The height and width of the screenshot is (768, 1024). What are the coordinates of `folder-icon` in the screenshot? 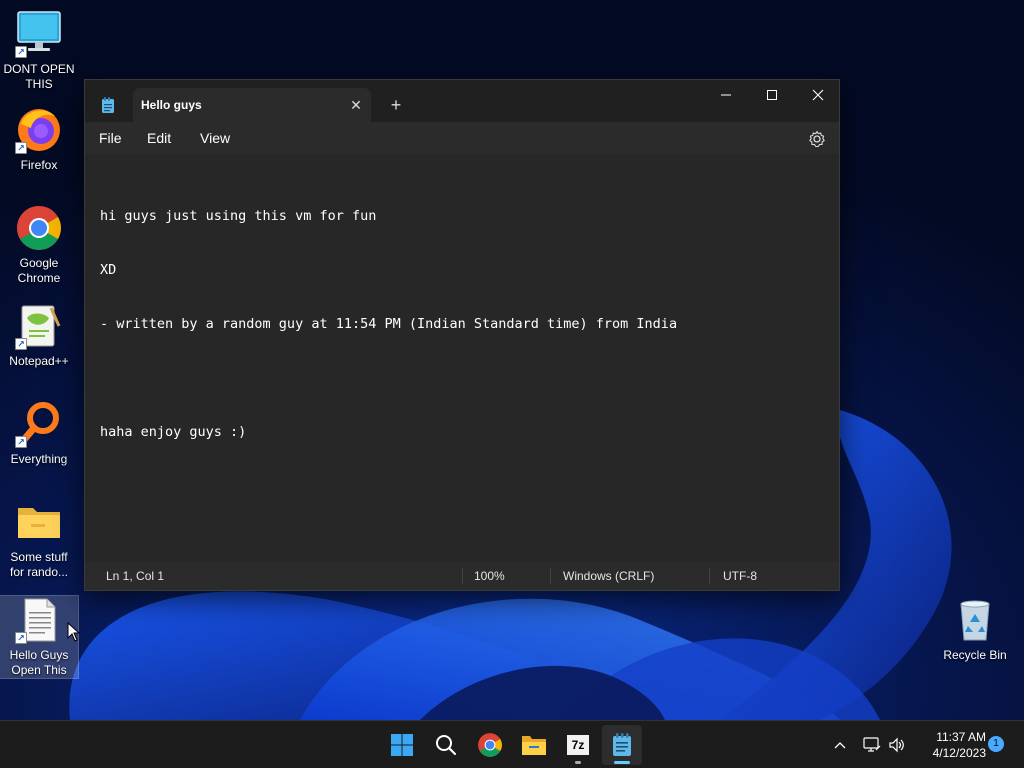 It's located at (39, 523).